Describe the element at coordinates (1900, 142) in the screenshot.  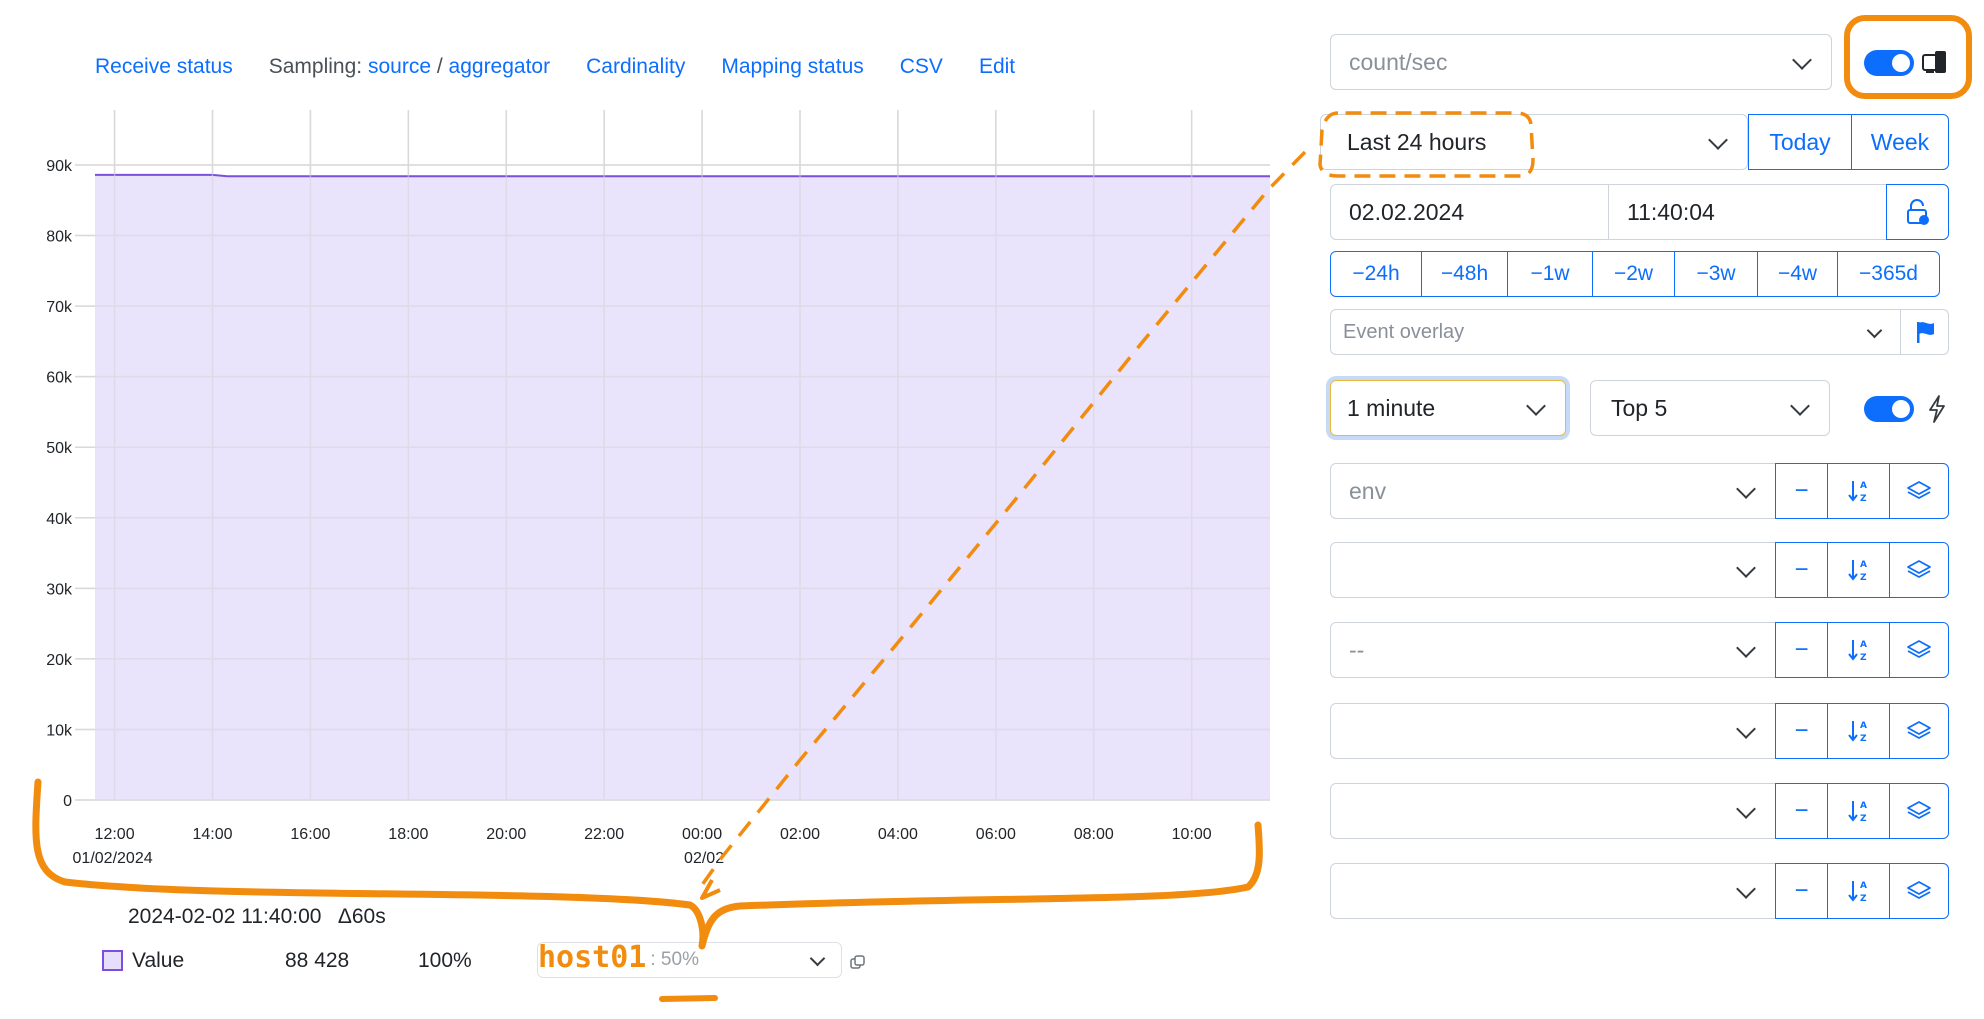
I see `week-button: Week` at that location.